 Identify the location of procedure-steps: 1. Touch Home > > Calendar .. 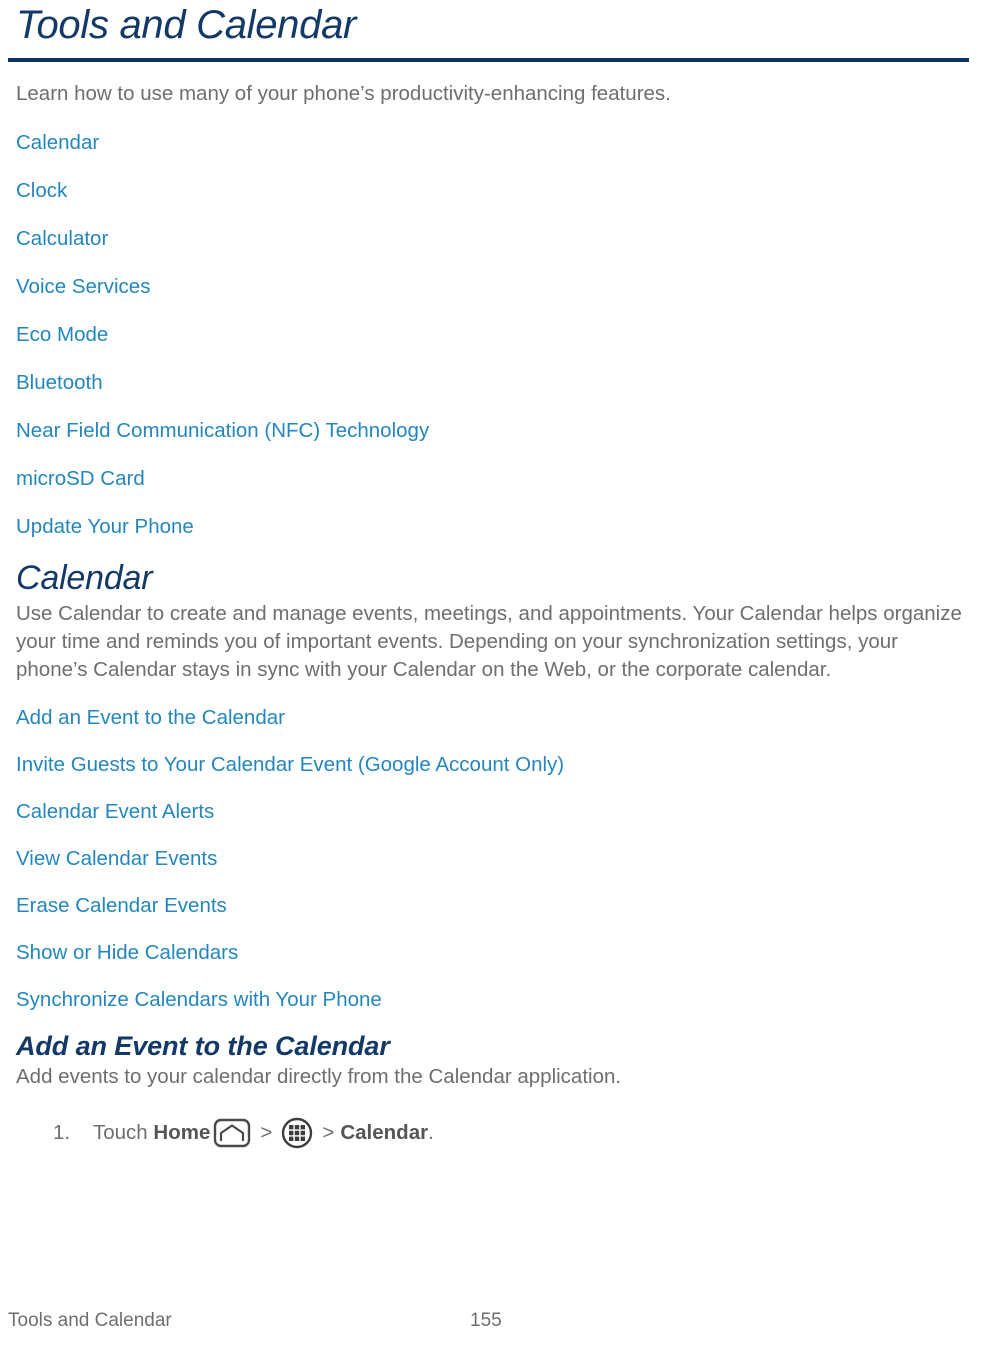
(490, 1133).